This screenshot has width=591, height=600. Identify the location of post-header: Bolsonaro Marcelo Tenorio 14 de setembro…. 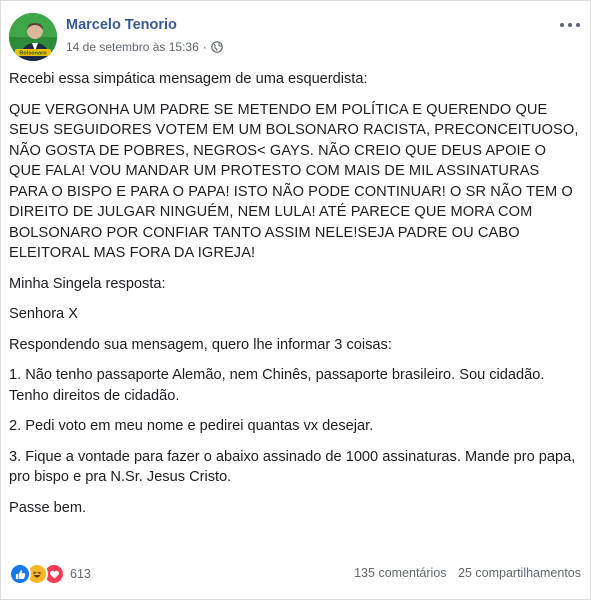
(296, 37).